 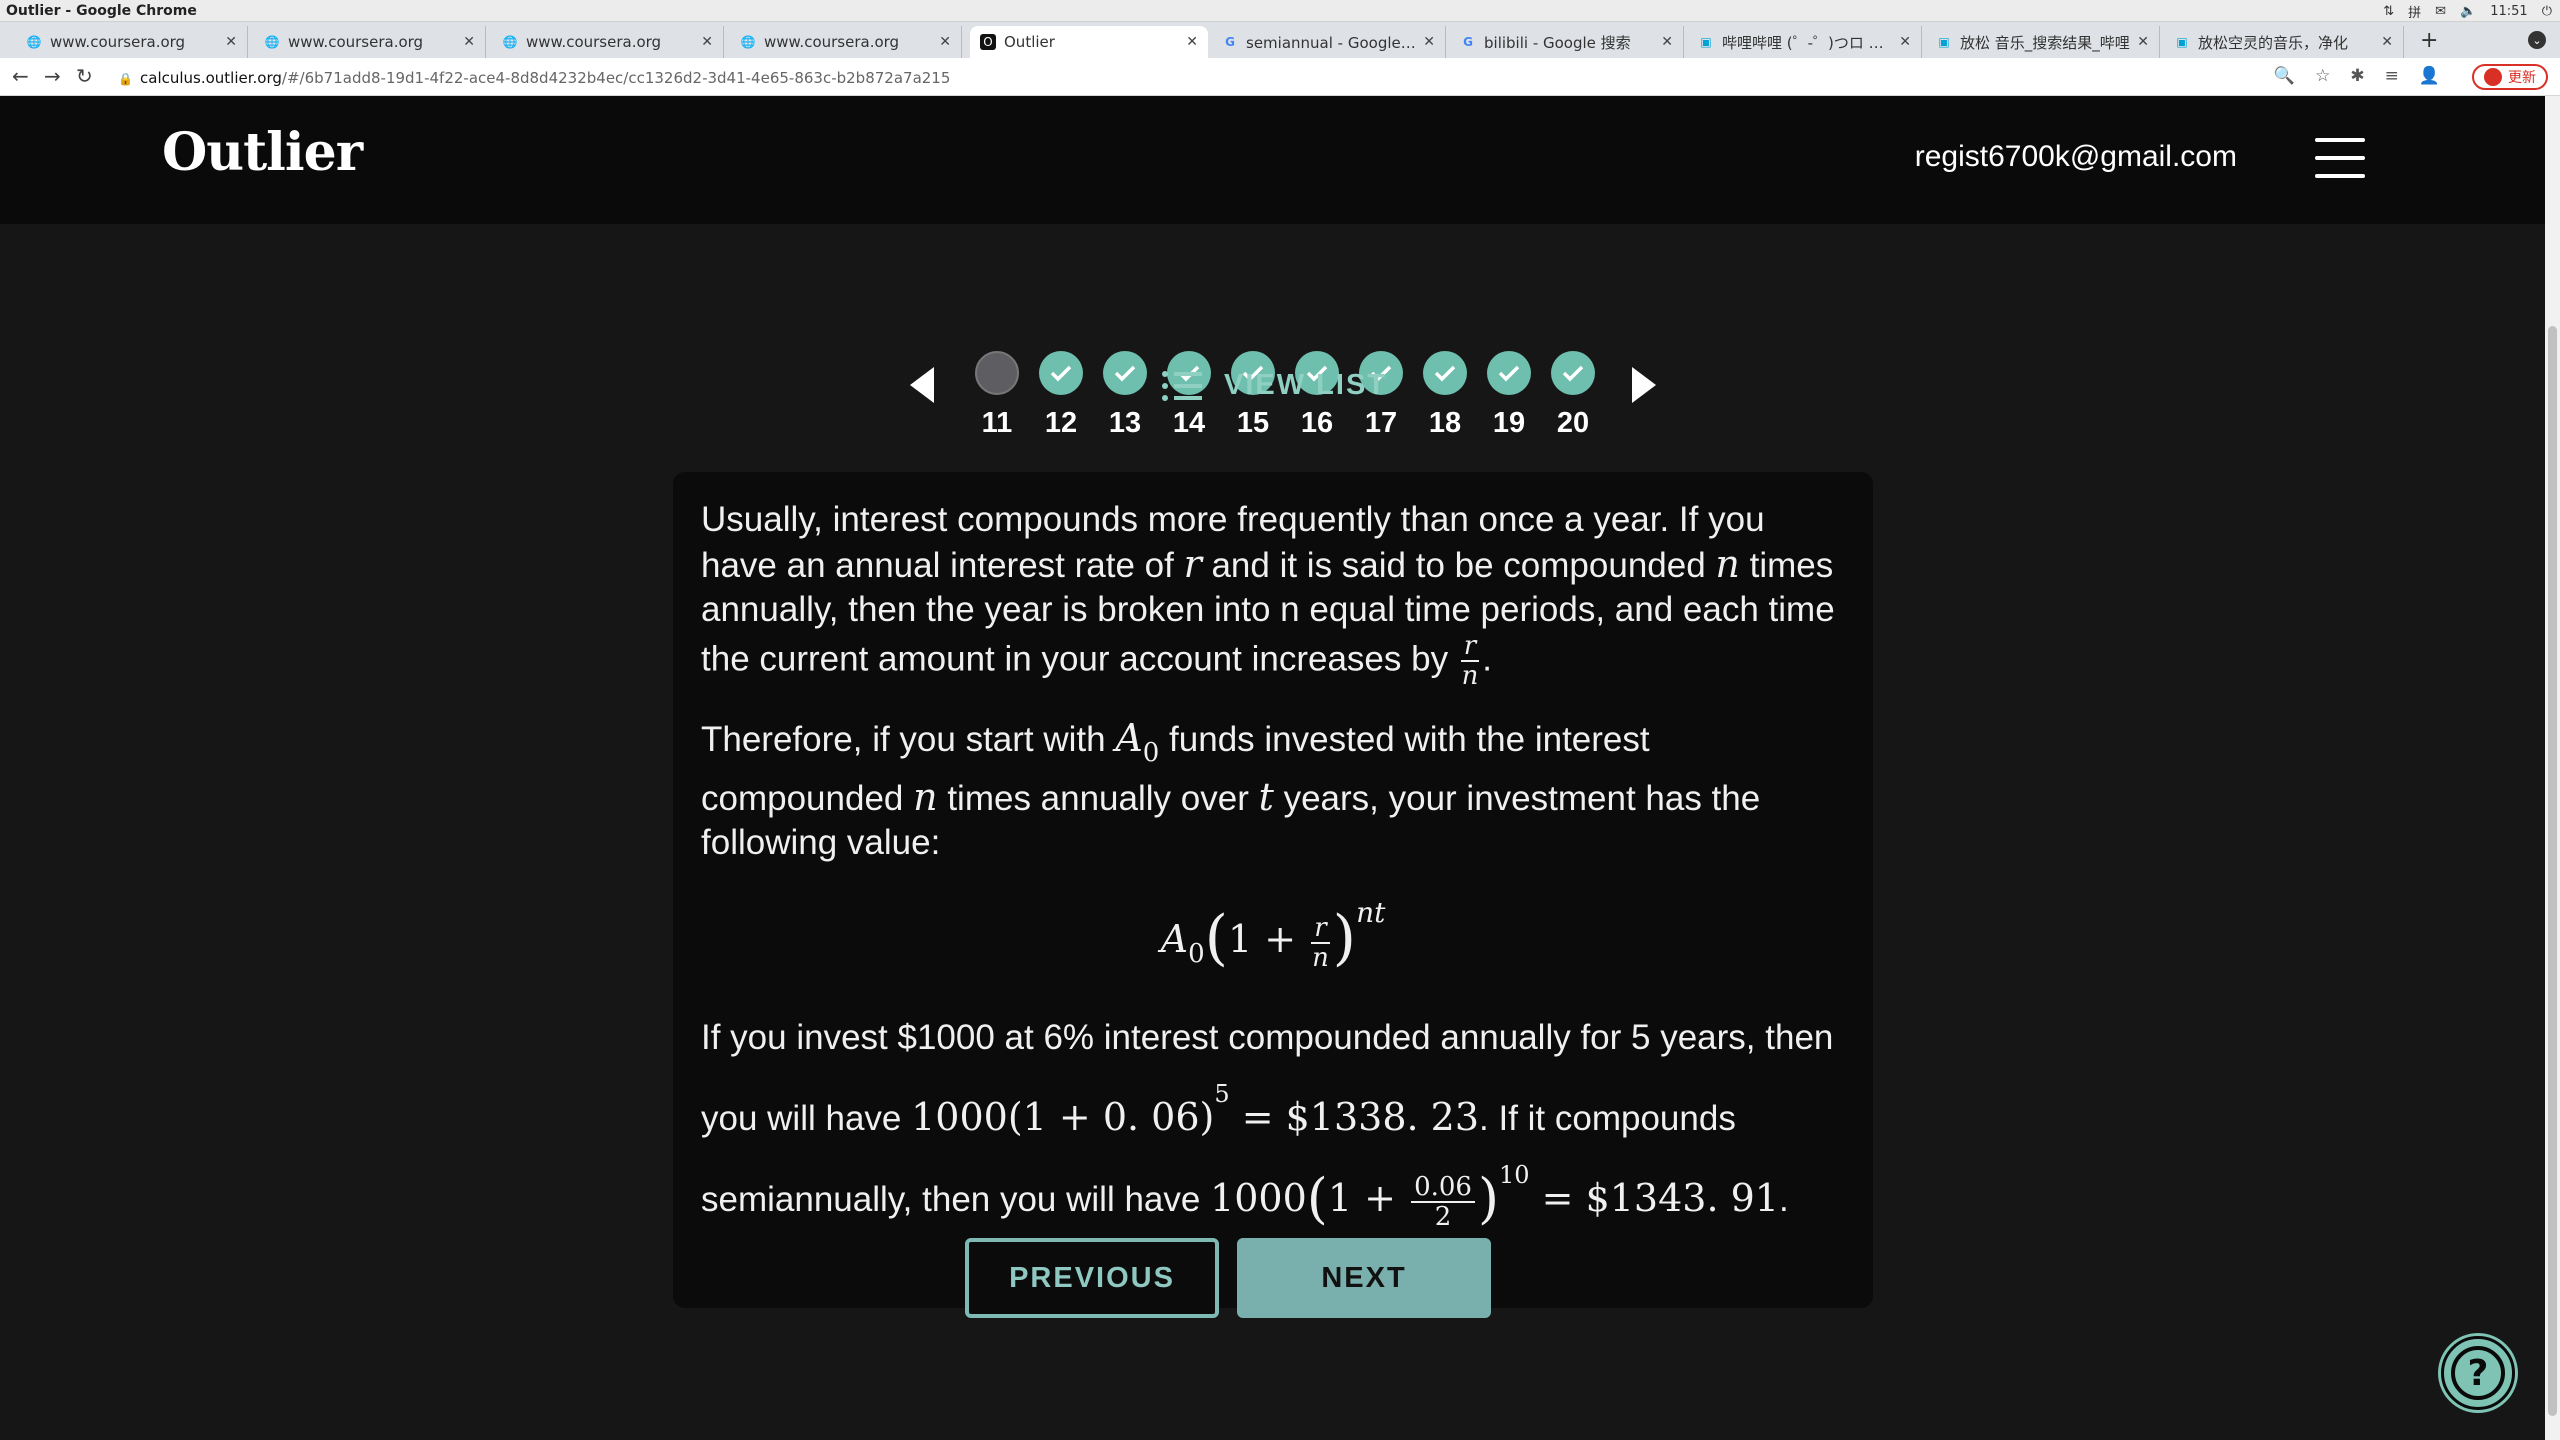 What do you see at coordinates (922, 385) in the screenshot?
I see `previous-page-arrow-icon` at bounding box center [922, 385].